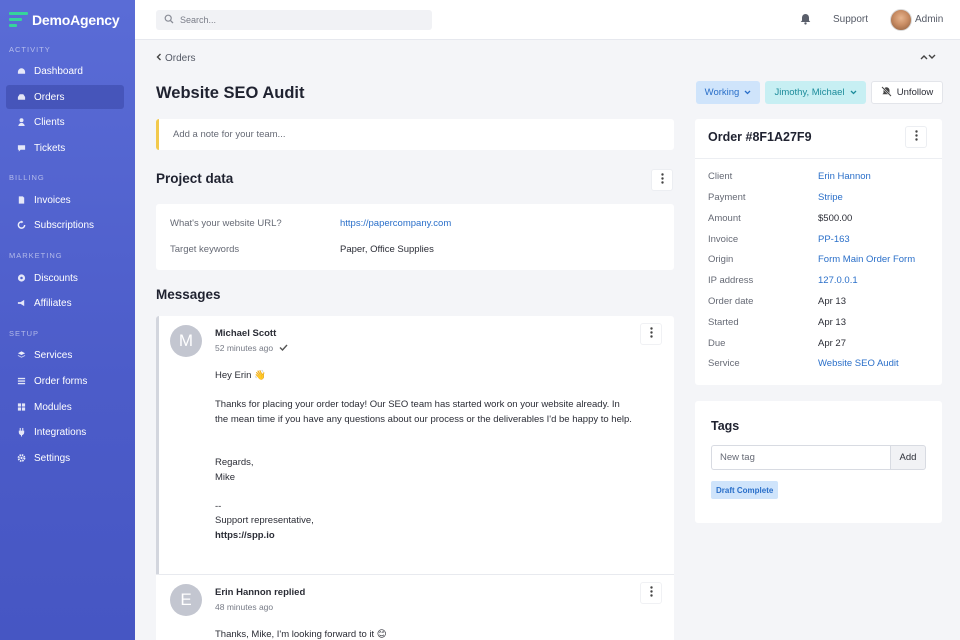  I want to click on sidebar-item-label: Subscriptions, so click(64, 225).